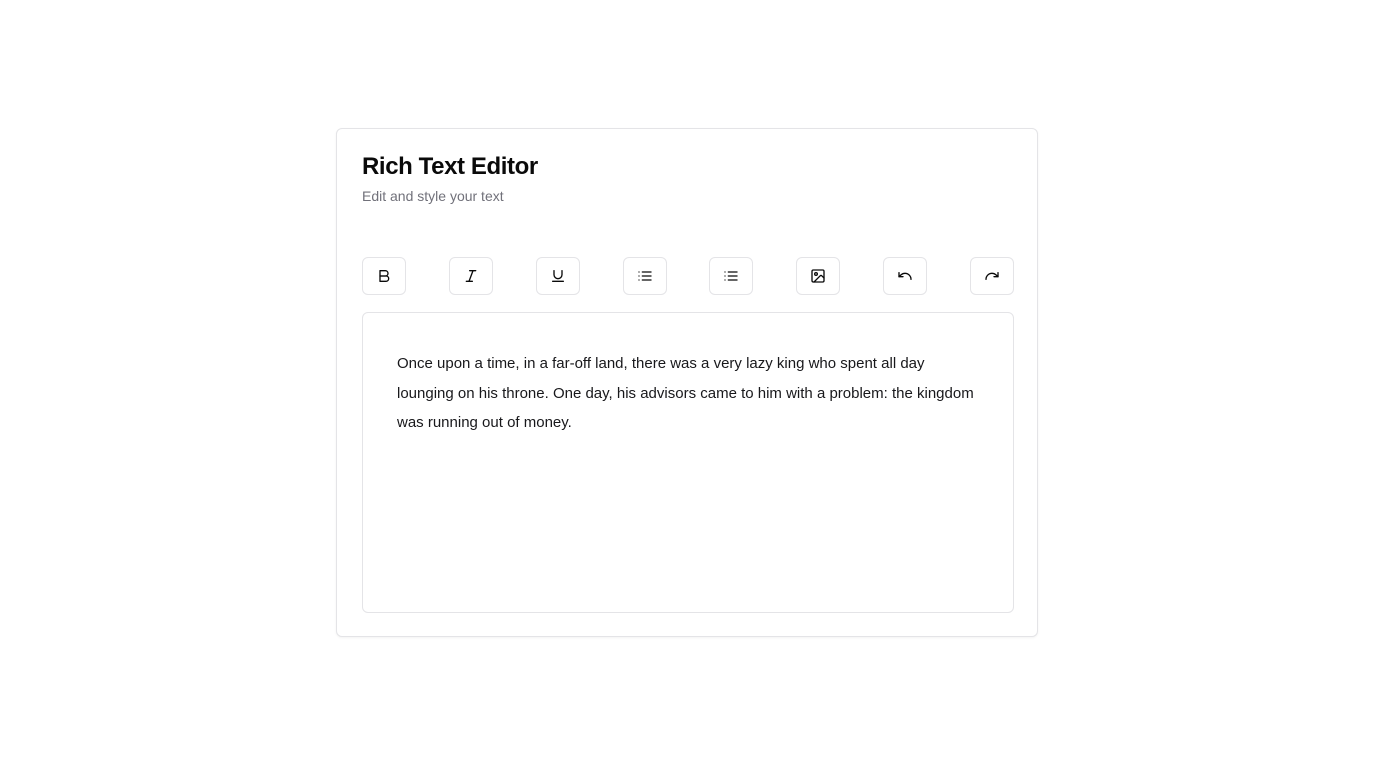 The image size is (1376, 768). I want to click on italic-button, so click(470, 276).